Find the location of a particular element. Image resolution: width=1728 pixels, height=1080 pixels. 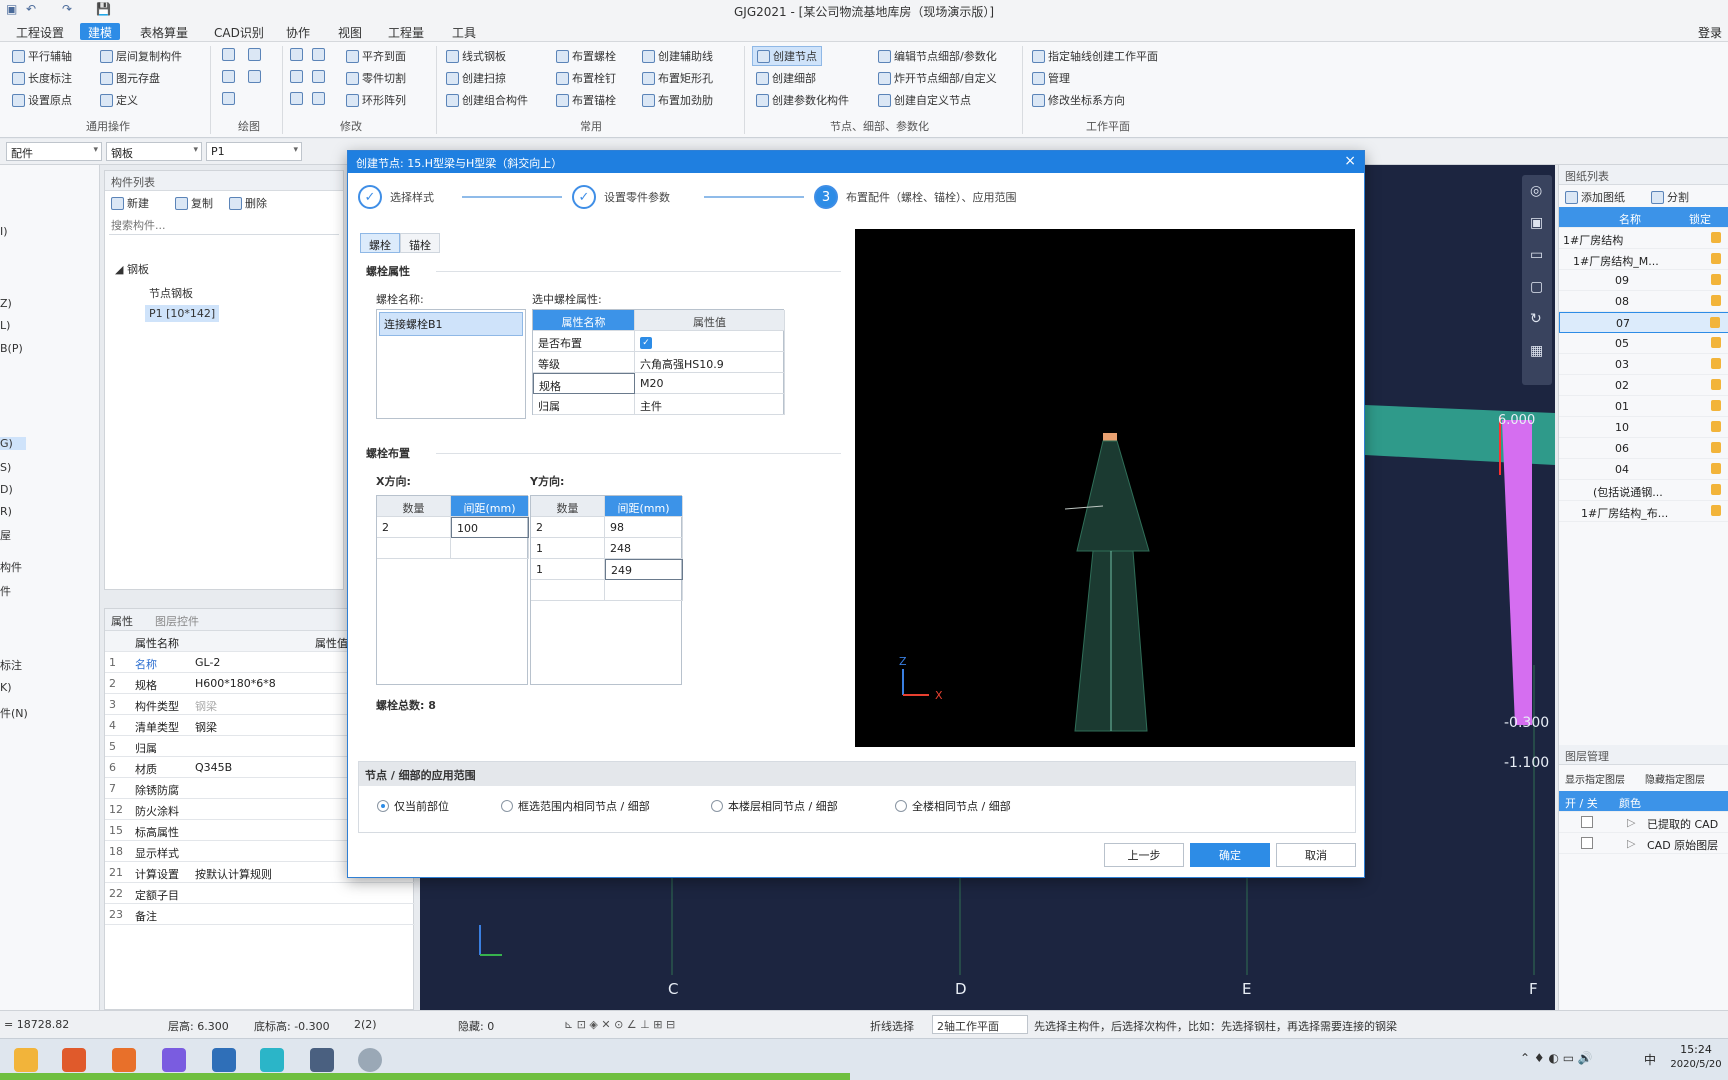

edit-node-button: 编辑节点细部/参数化 is located at coordinates (937, 56).